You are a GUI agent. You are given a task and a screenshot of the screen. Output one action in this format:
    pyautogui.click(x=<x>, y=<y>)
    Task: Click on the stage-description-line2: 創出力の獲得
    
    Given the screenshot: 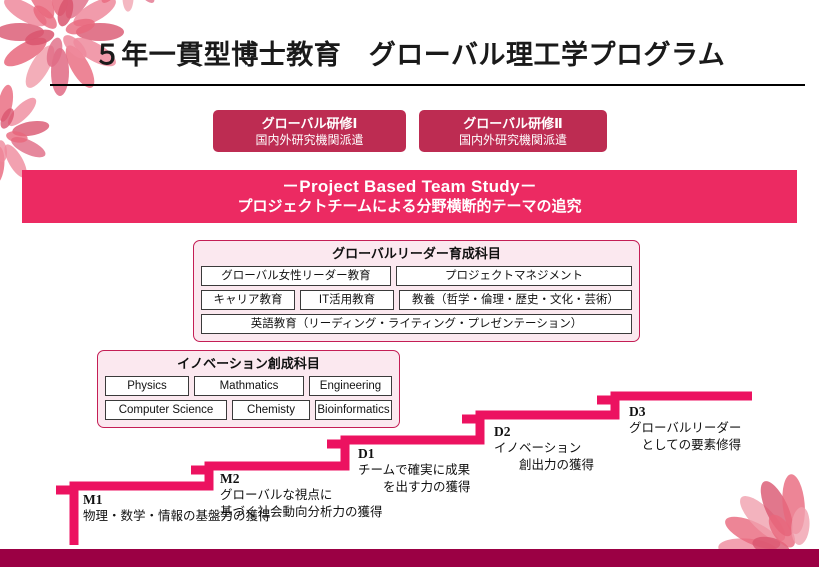 What is the action you would take?
    pyautogui.click(x=544, y=465)
    